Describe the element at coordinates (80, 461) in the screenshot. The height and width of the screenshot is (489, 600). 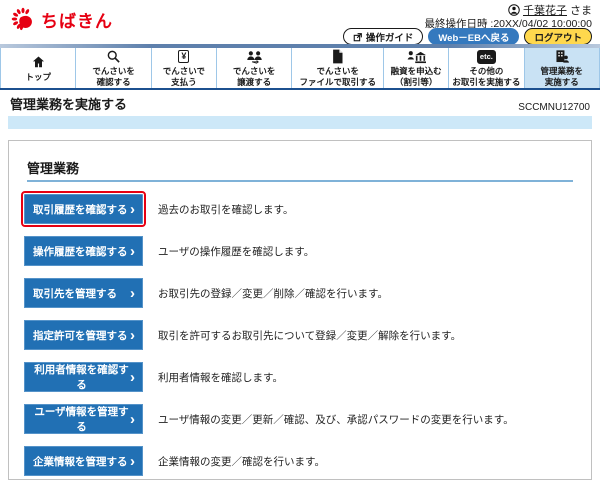
I see `button-label: 企業情報を管理する` at that location.